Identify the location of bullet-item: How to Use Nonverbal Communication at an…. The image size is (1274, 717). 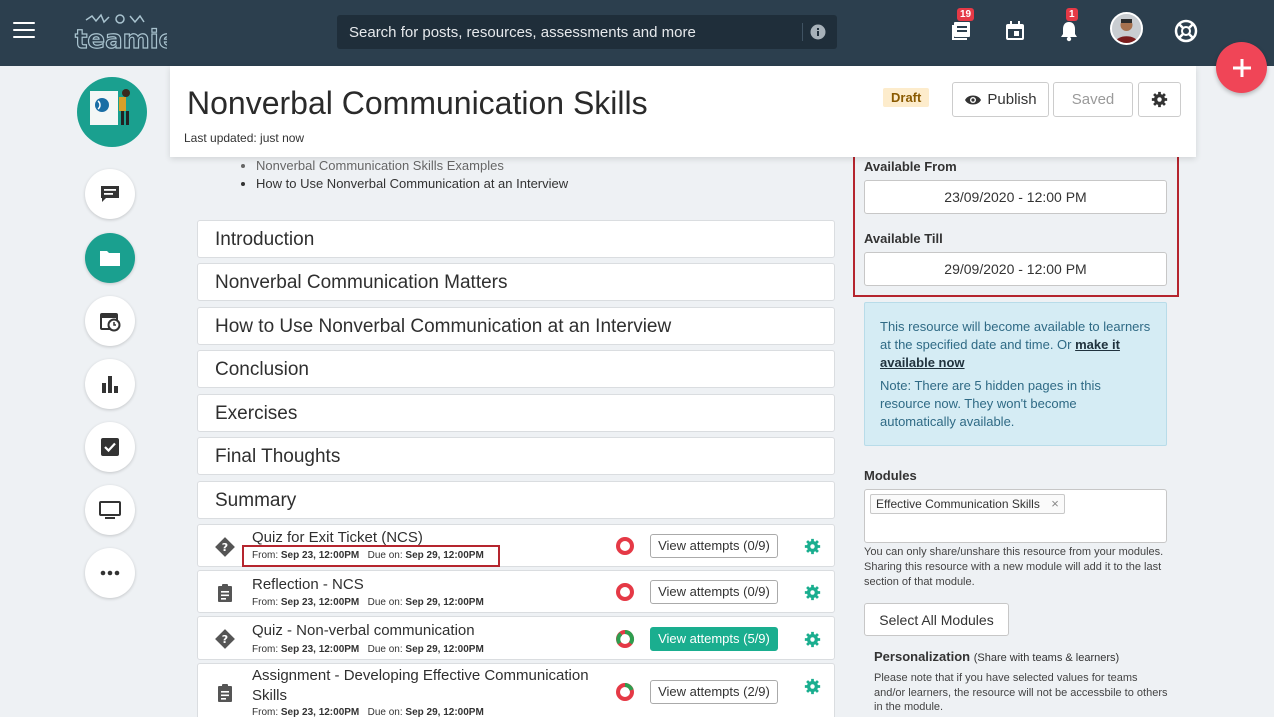
(412, 184).